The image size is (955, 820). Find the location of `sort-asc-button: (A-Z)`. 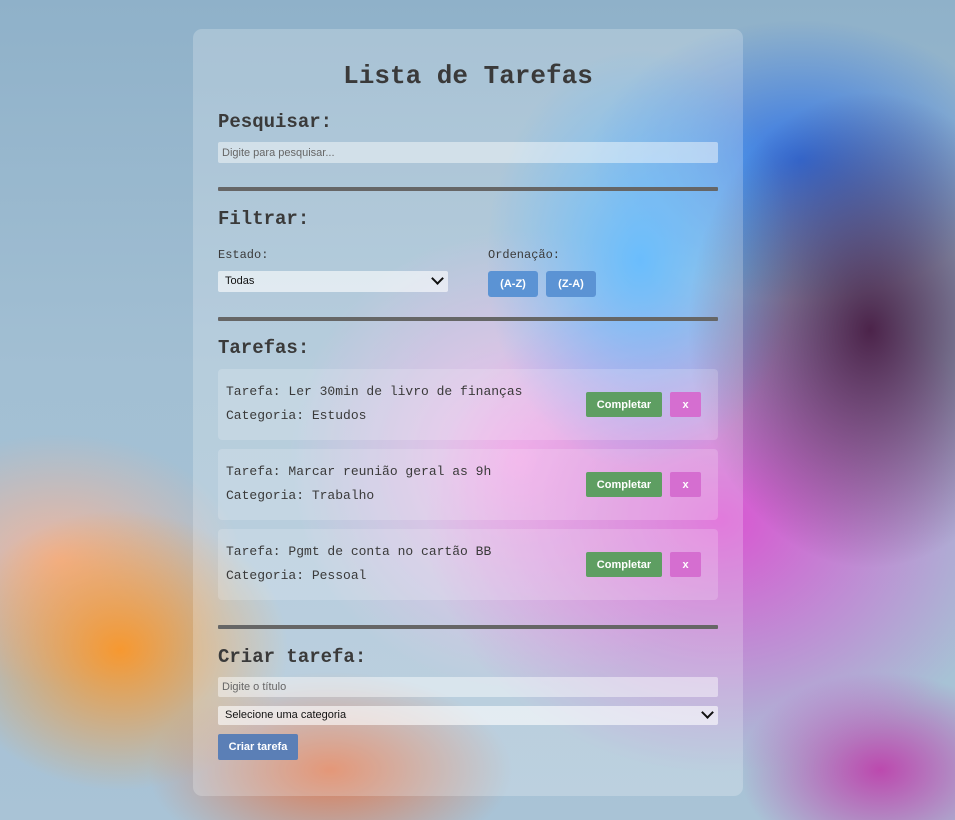

sort-asc-button: (A-Z) is located at coordinates (513, 284).